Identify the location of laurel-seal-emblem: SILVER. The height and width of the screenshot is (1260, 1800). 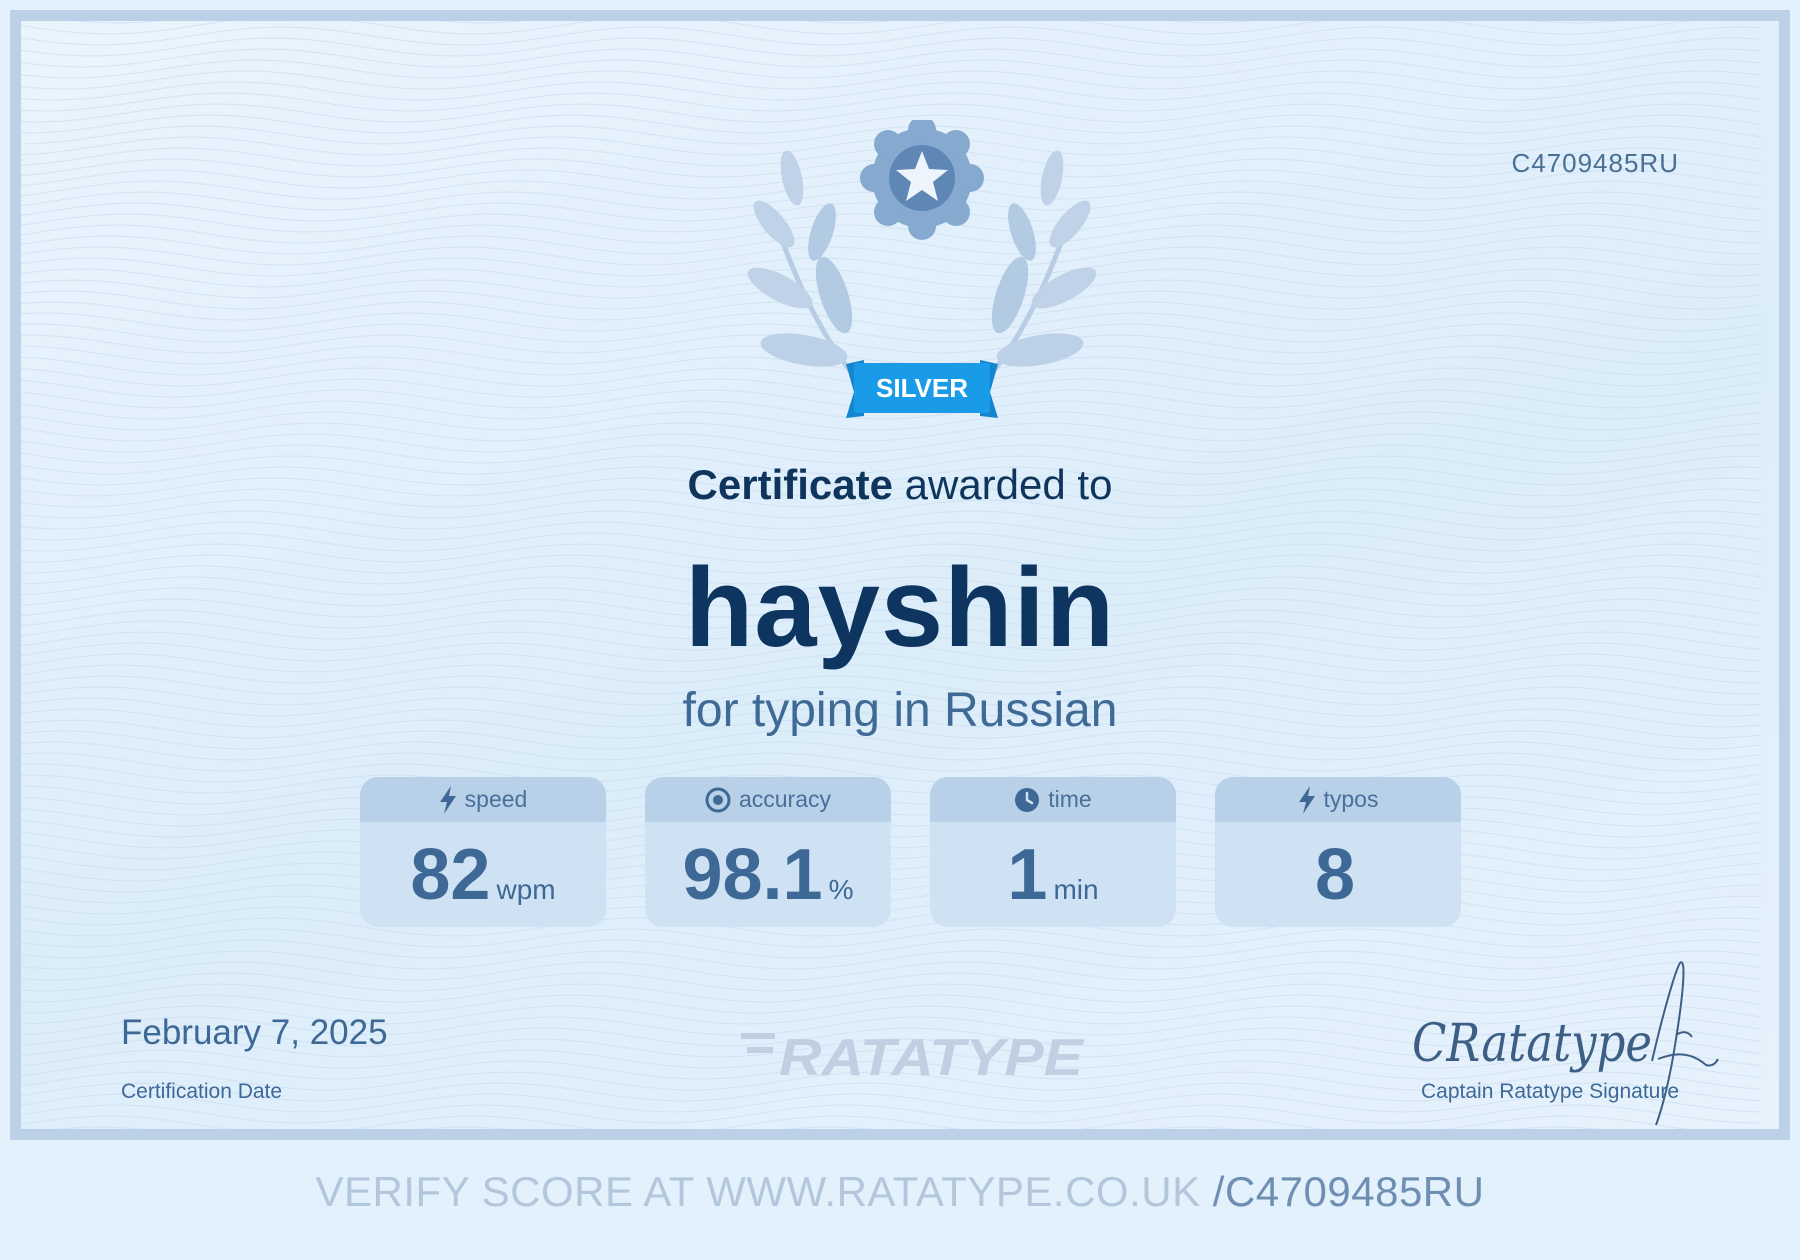
(922, 269).